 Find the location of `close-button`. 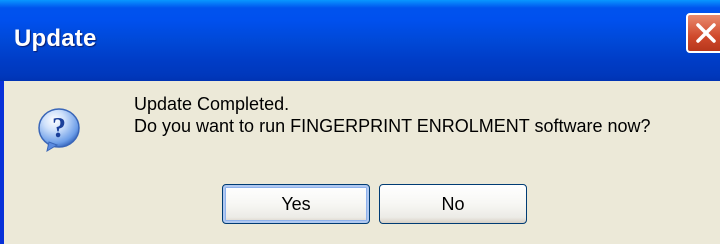

close-button is located at coordinates (703, 33).